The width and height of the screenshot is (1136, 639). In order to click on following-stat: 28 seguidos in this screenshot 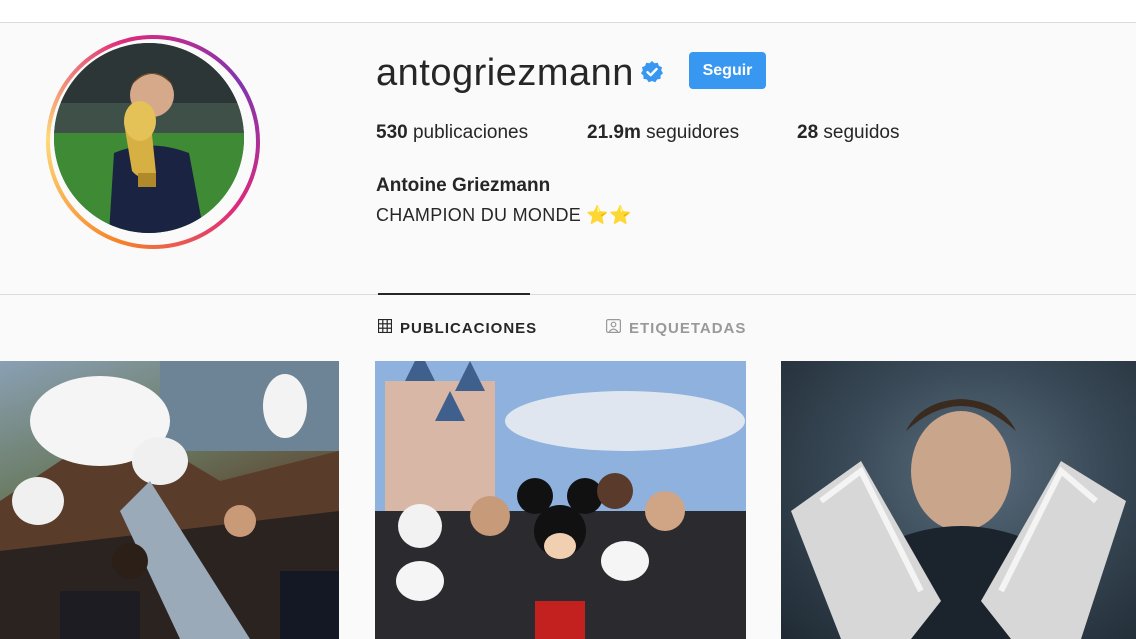, I will do `click(848, 133)`.